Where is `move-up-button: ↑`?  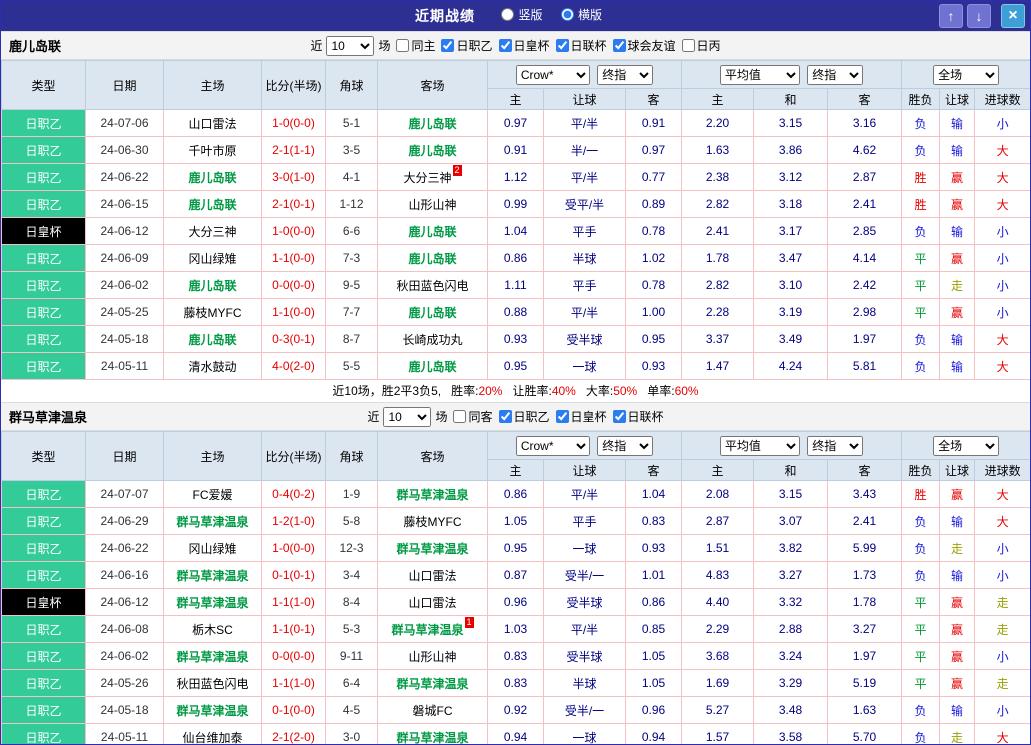
move-up-button: ↑ is located at coordinates (951, 16).